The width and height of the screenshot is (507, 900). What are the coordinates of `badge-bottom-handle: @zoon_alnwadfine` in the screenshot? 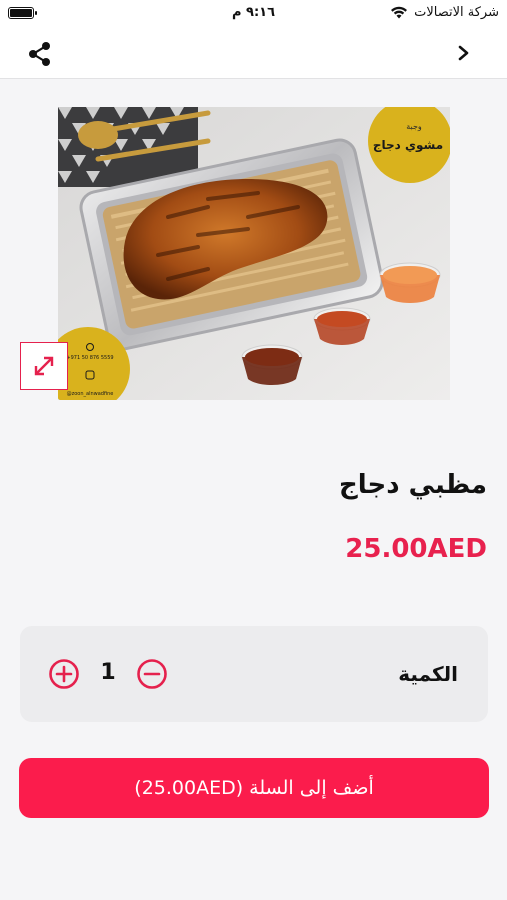 It's located at (90, 394).